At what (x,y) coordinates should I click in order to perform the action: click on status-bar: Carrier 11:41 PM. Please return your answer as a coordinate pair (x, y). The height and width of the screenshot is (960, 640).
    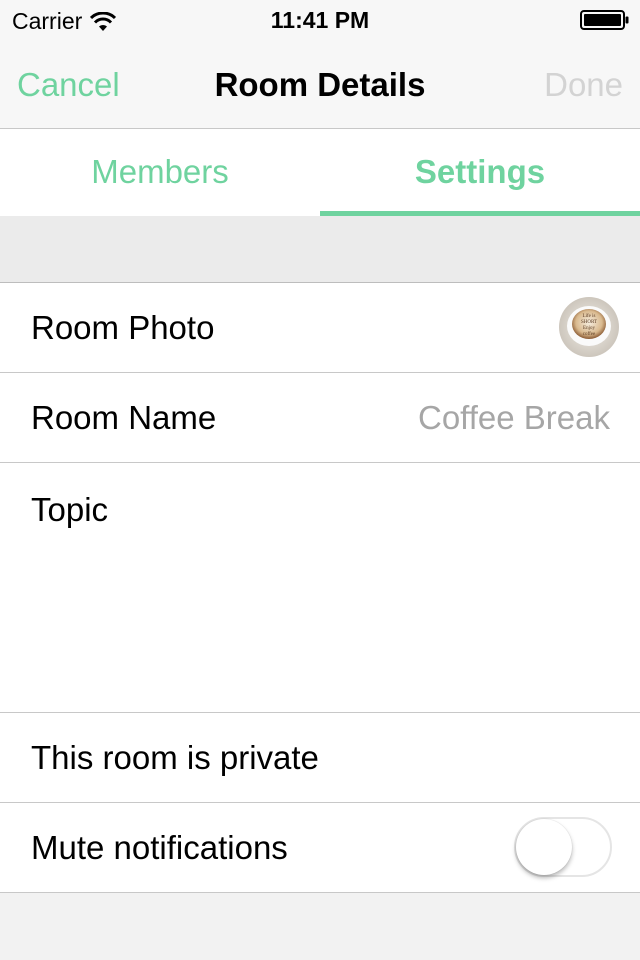
    Looking at the image, I should click on (320, 20).